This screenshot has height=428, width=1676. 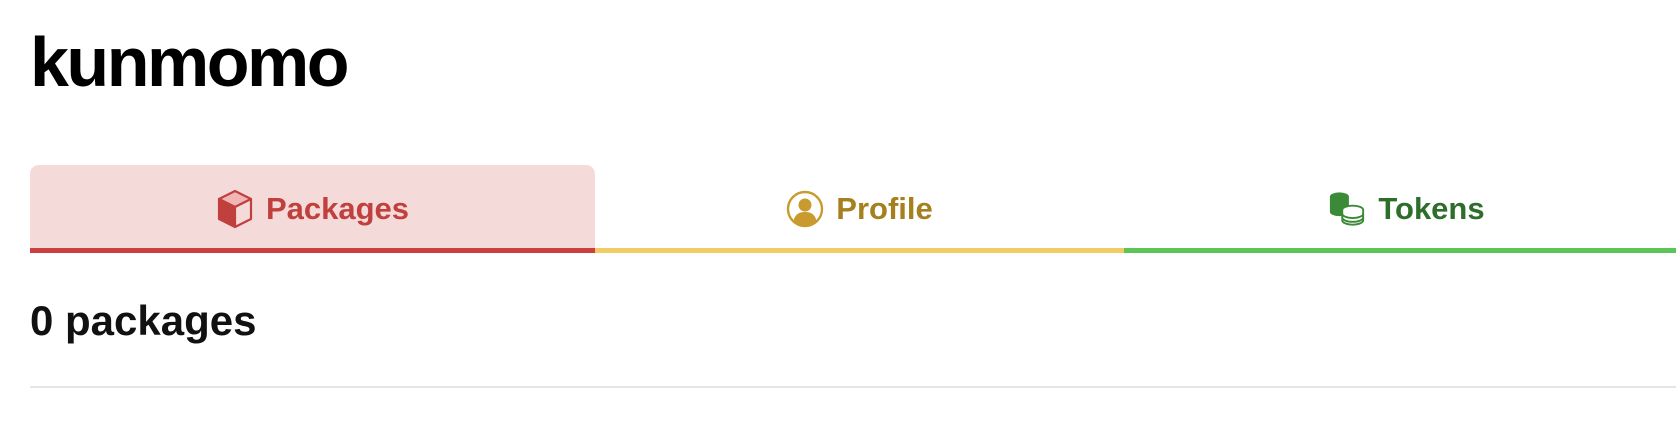 I want to click on section-divider, so click(x=853, y=387).